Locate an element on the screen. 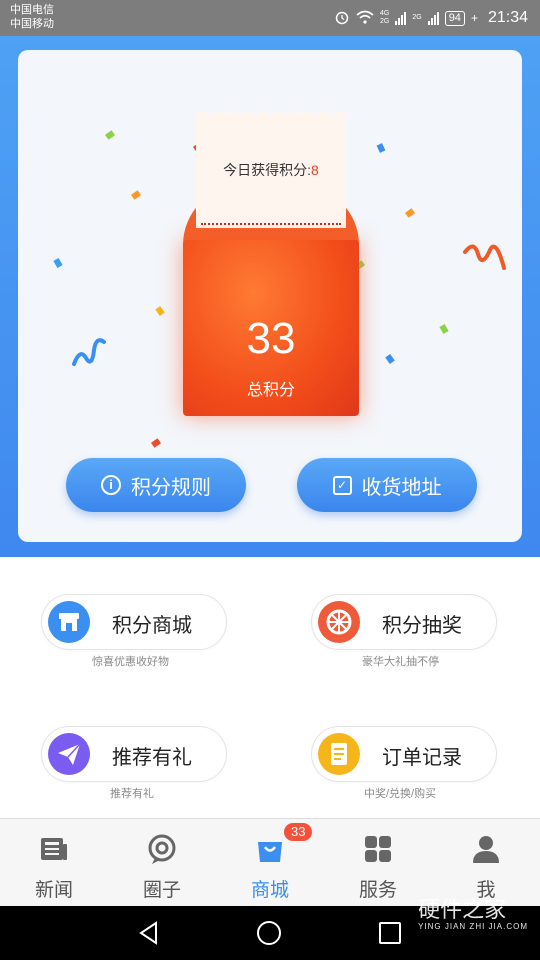 Image resolution: width=540 pixels, height=960 pixels. points-mall-subtitle: 惊喜优惠收好物 is located at coordinates (130, 662).